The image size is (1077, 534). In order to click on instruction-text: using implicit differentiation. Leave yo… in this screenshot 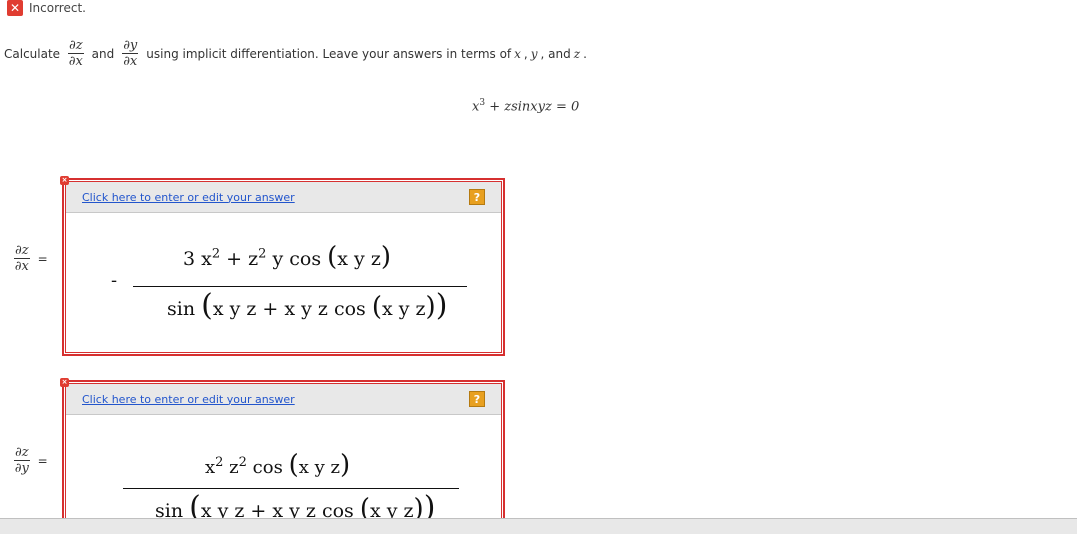, I will do `click(329, 53)`.